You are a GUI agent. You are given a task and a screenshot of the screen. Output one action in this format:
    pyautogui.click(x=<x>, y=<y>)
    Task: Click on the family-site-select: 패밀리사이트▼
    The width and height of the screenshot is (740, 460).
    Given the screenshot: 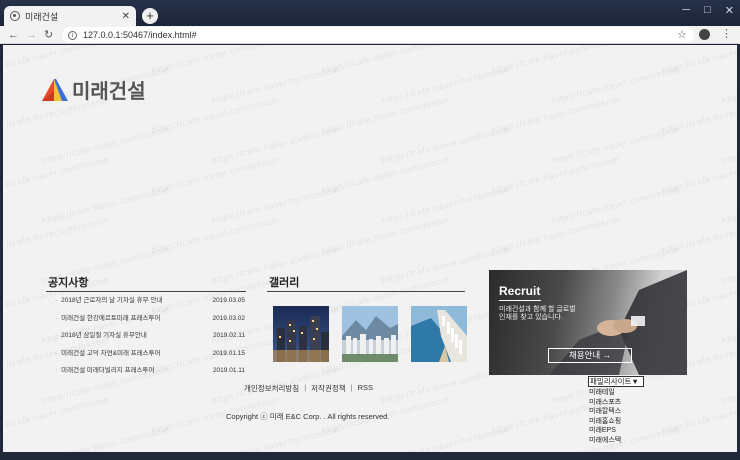 What is the action you would take?
    pyautogui.click(x=616, y=381)
    